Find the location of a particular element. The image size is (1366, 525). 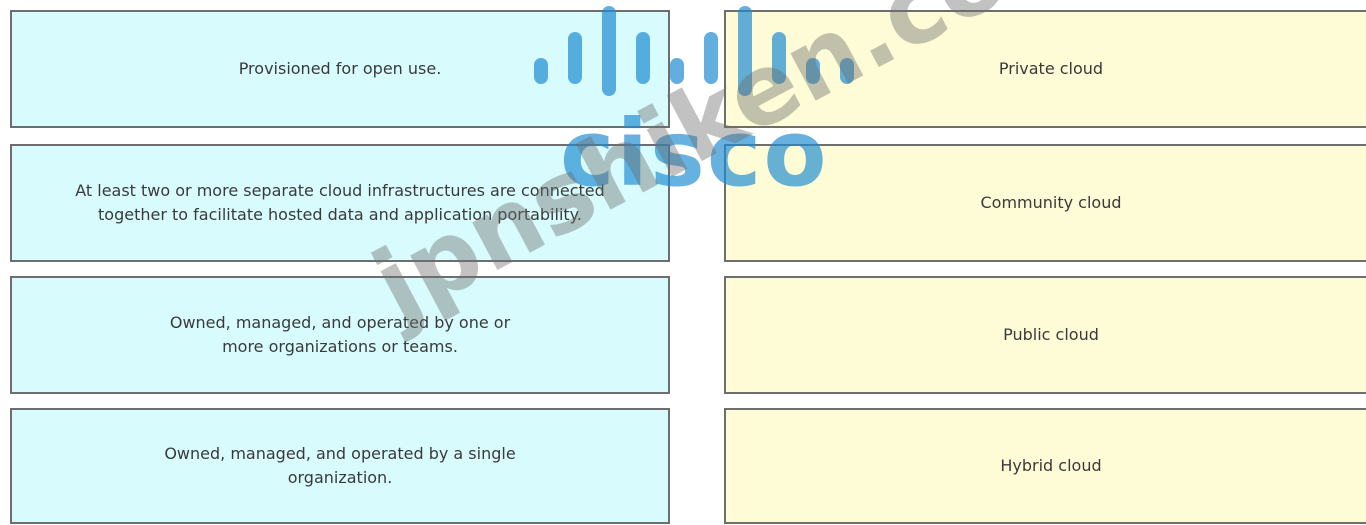

term-text: Hybrid cloud is located at coordinates (1051, 465).